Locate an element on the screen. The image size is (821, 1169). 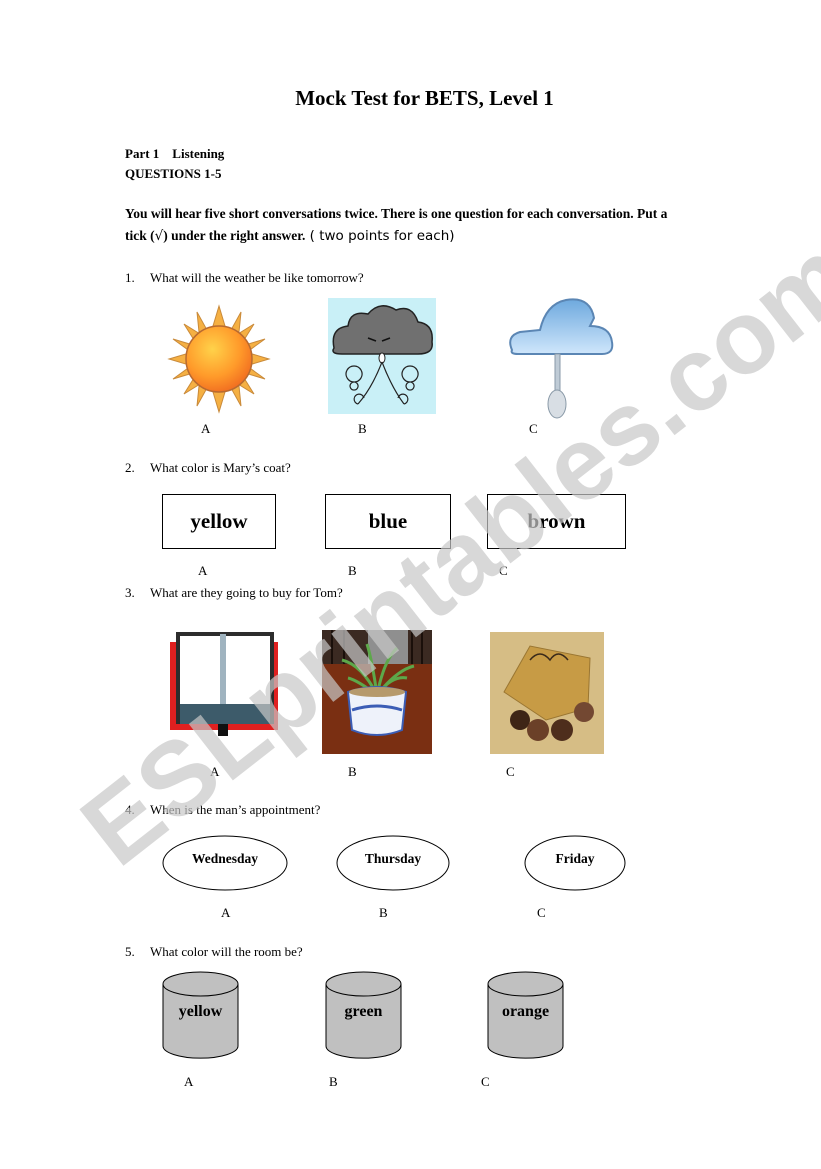
option-cylinder-orange: orange is located at coordinates (525, 1015).